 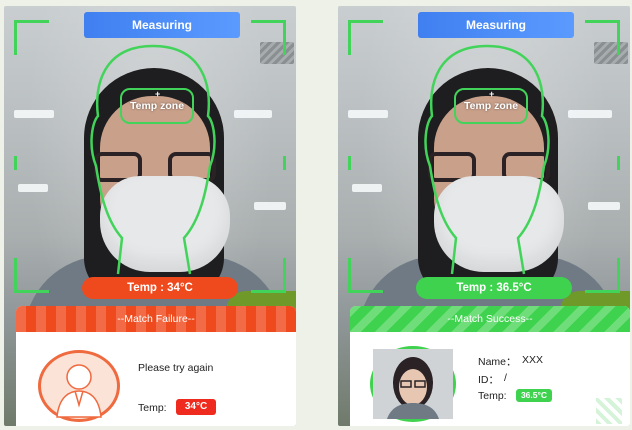 I want to click on temp-value-badge: 36.5°C, so click(x=534, y=395).